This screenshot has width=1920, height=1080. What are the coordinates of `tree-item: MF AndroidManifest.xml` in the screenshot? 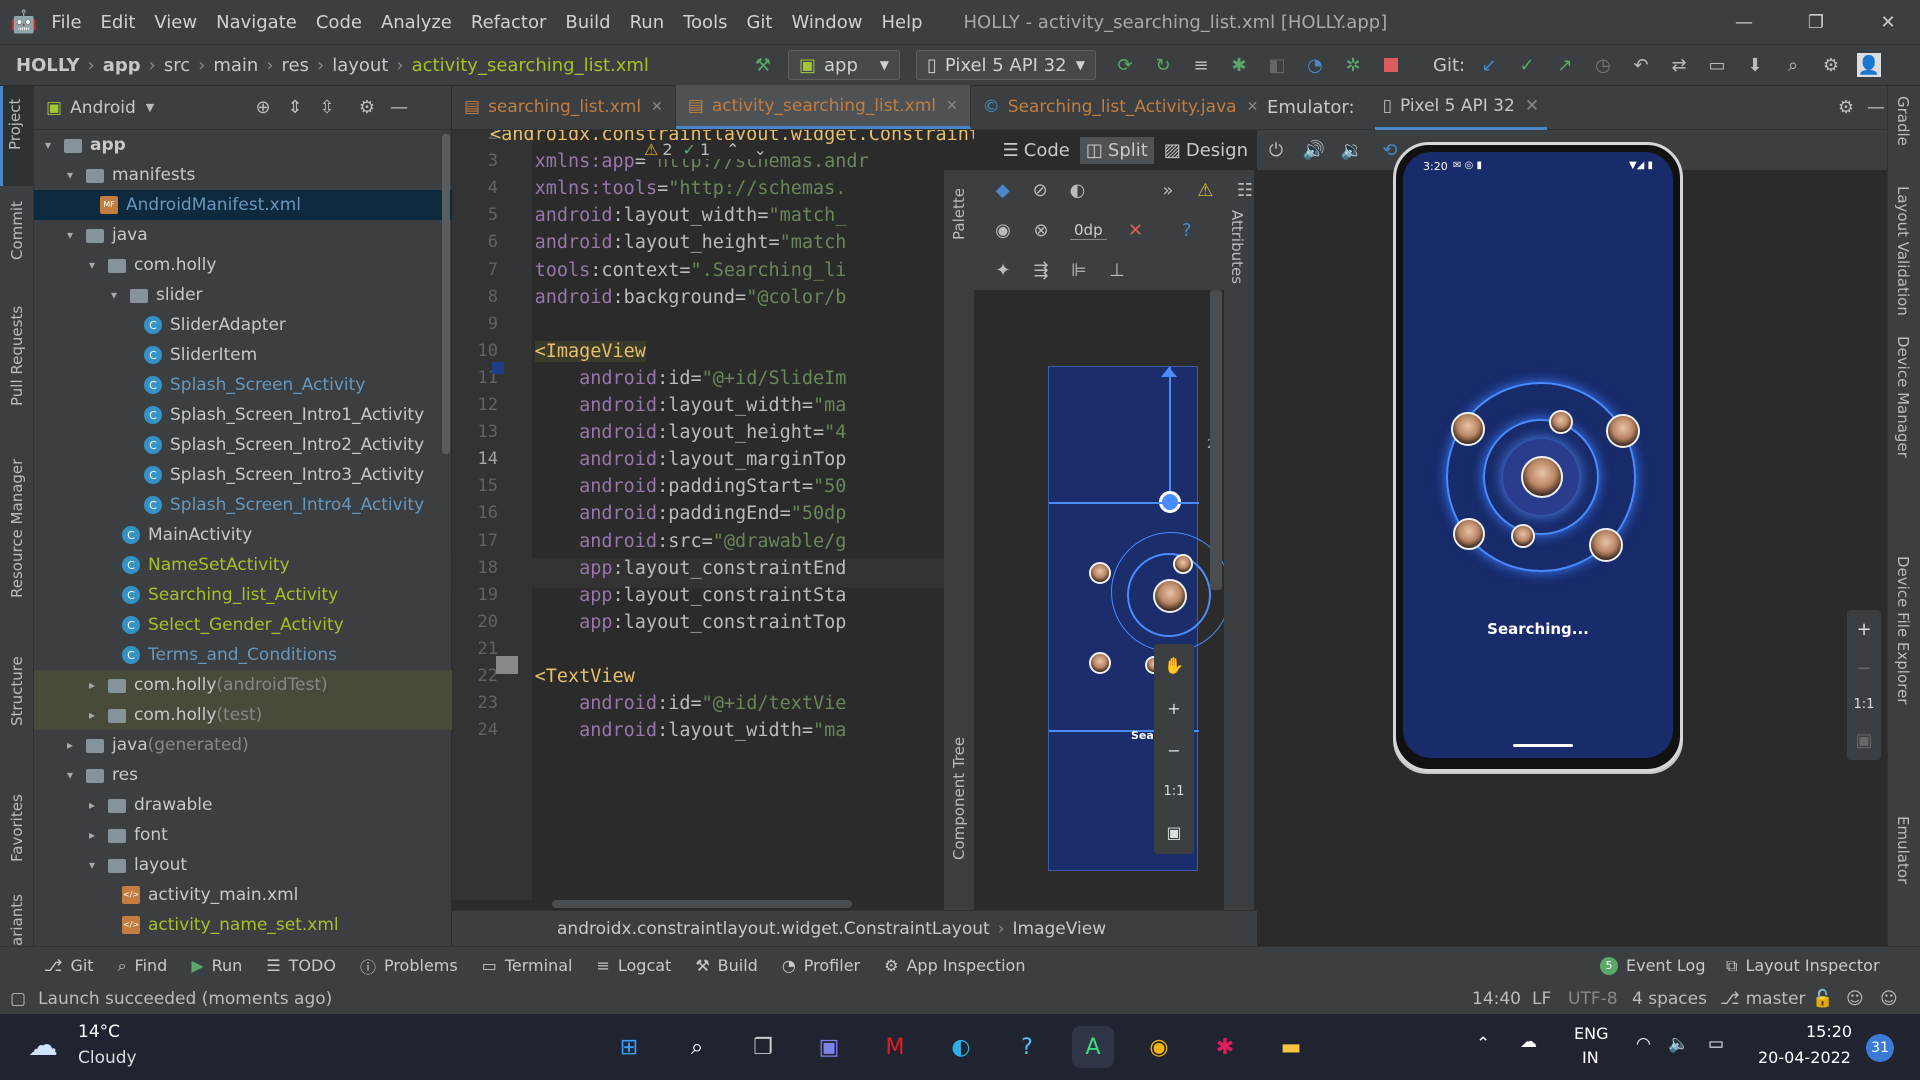 It's located at (243, 205).